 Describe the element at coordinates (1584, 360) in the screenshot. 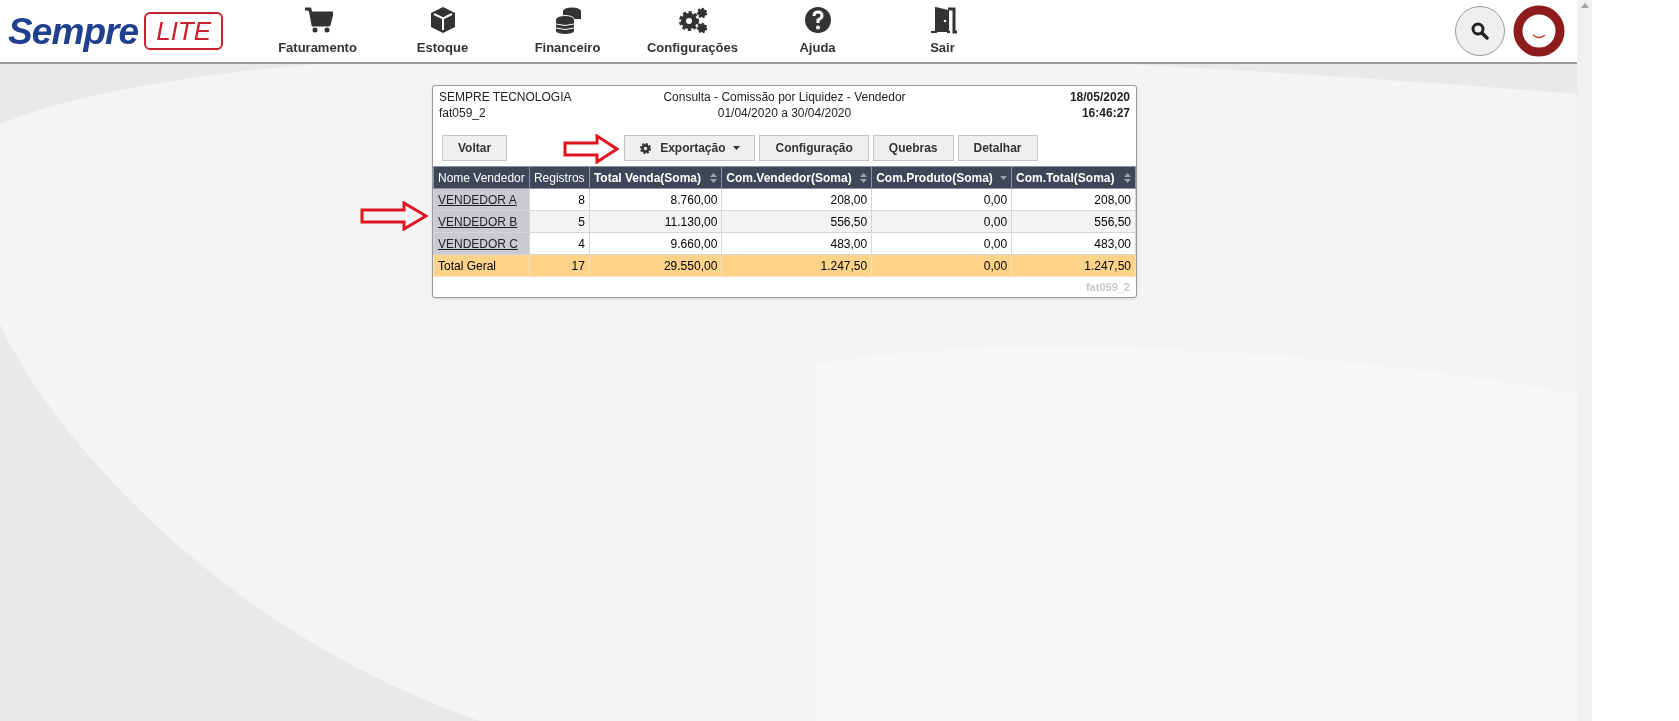

I see `scrollbar` at that location.